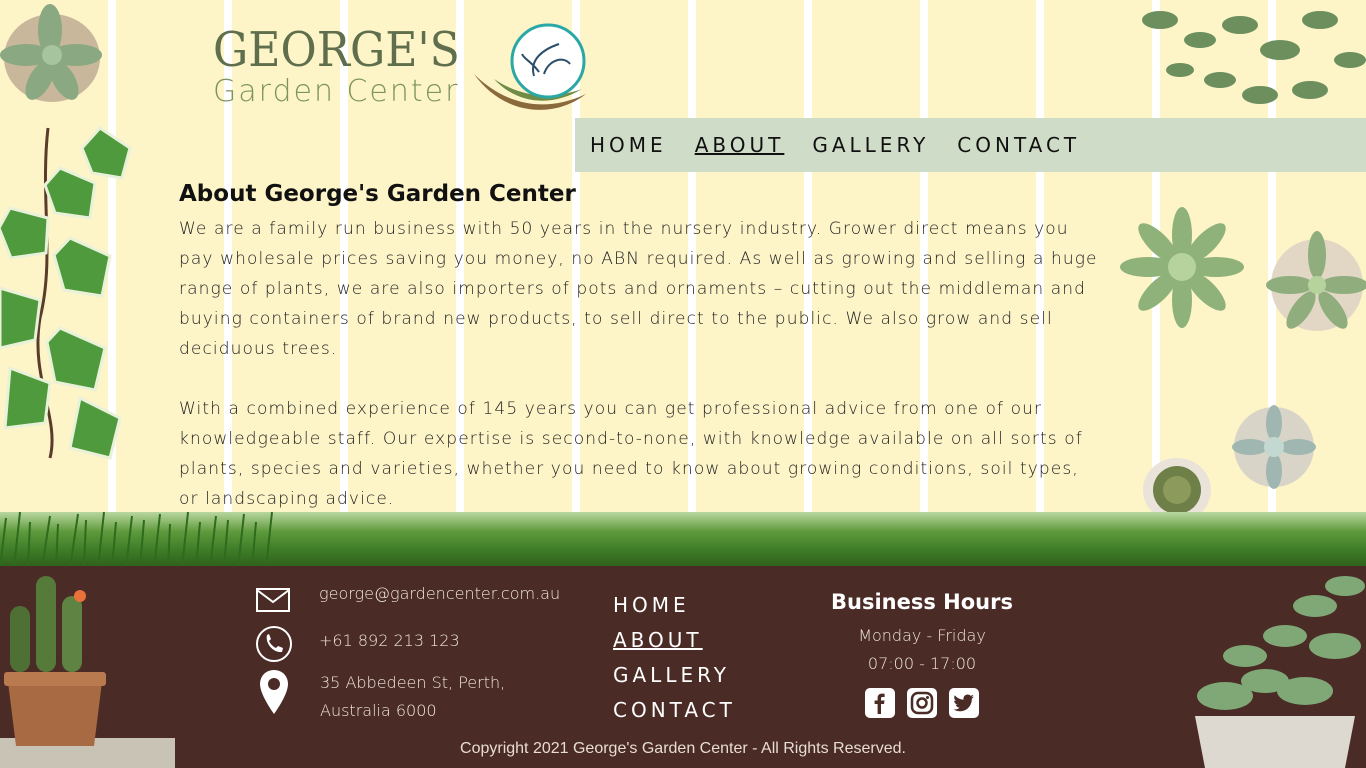 Image resolution: width=1366 pixels, height=768 pixels. What do you see at coordinates (922, 635) in the screenshot?
I see `business-hours-days: Monday - Friday` at bounding box center [922, 635].